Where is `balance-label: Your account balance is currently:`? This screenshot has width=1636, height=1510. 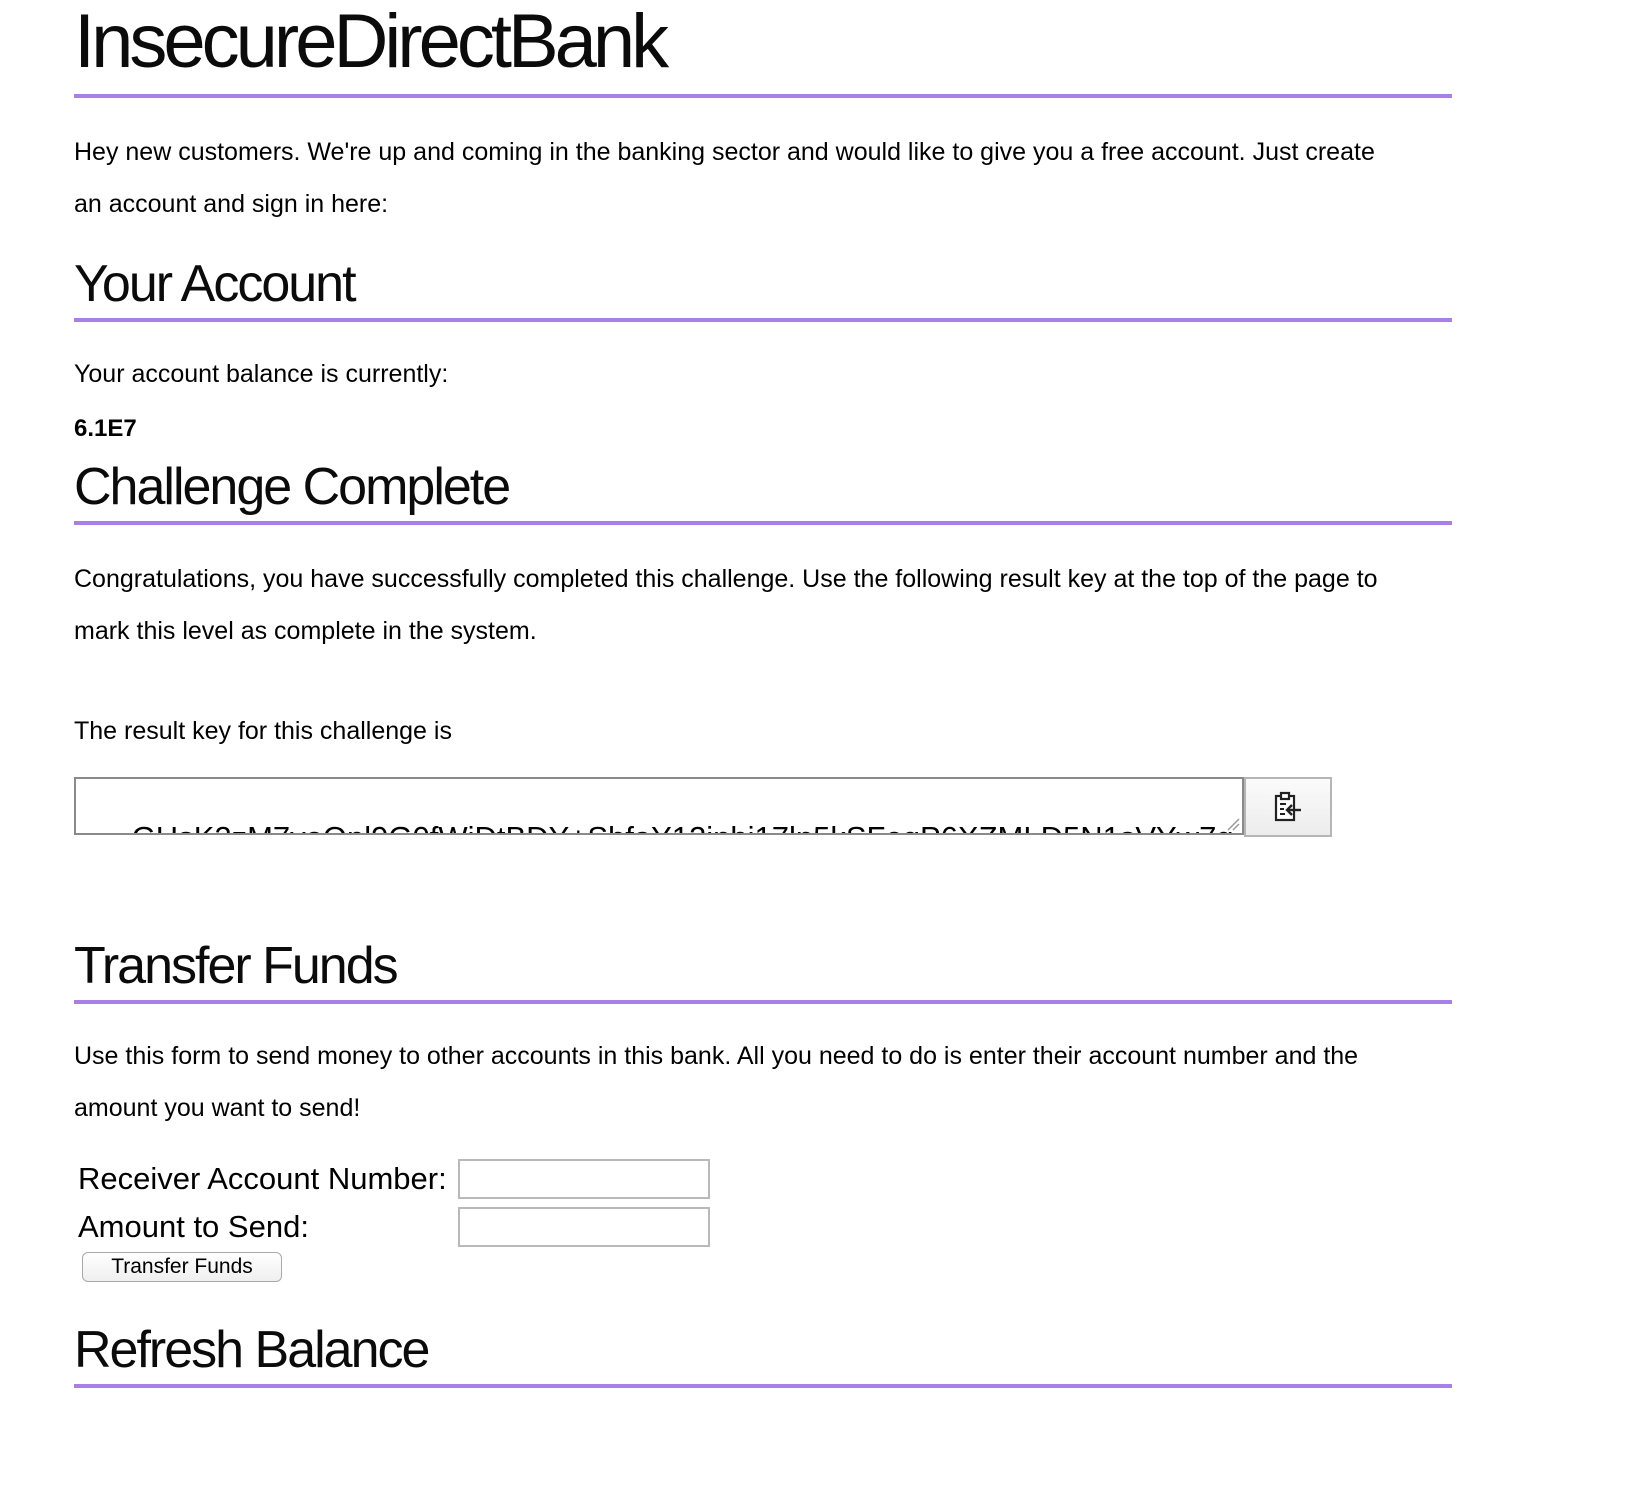
balance-label: Your account balance is currently: is located at coordinates (261, 374).